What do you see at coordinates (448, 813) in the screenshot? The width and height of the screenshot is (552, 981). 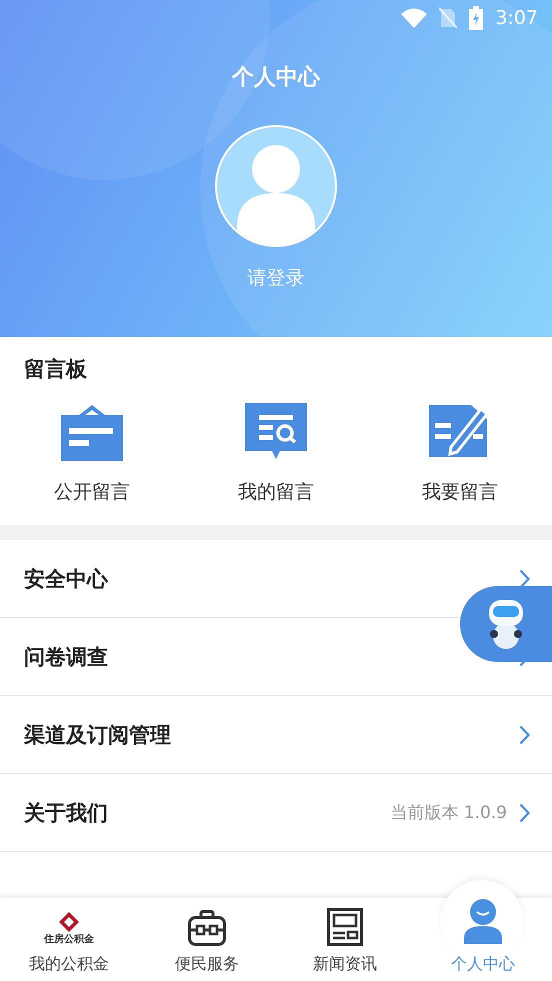 I see `version-text: 当前版本 1.0.9` at bounding box center [448, 813].